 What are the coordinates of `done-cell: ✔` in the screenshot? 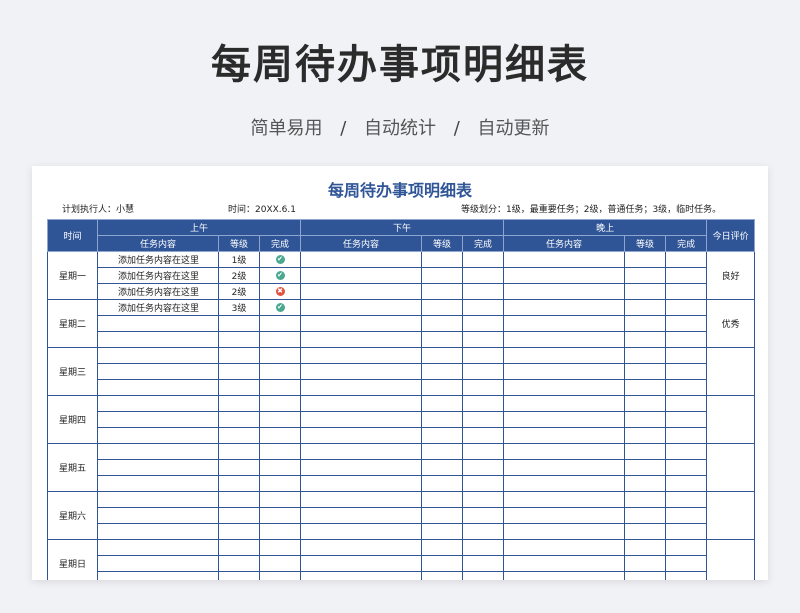 It's located at (280, 275).